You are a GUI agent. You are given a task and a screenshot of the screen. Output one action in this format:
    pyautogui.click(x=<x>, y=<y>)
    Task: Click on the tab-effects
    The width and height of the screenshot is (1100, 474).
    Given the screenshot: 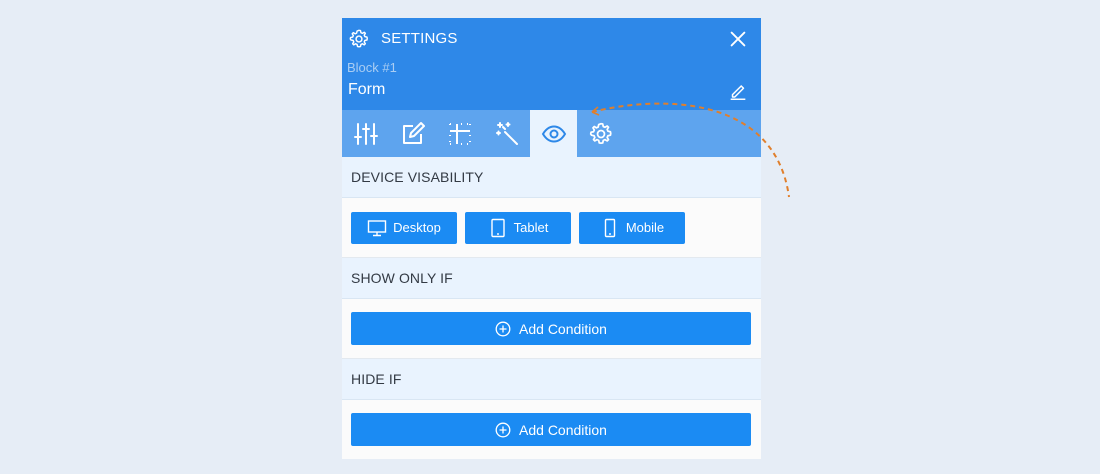 What is the action you would take?
    pyautogui.click(x=506, y=133)
    